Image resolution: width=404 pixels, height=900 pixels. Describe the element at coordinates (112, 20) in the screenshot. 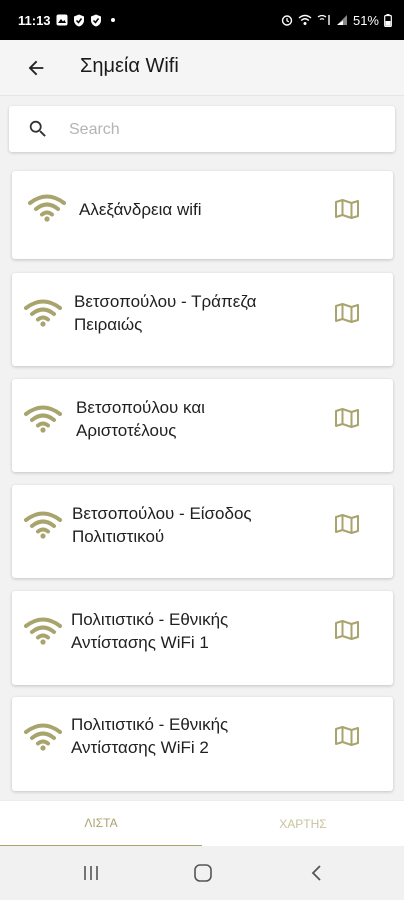

I see `more-notifications-dot-icon` at that location.